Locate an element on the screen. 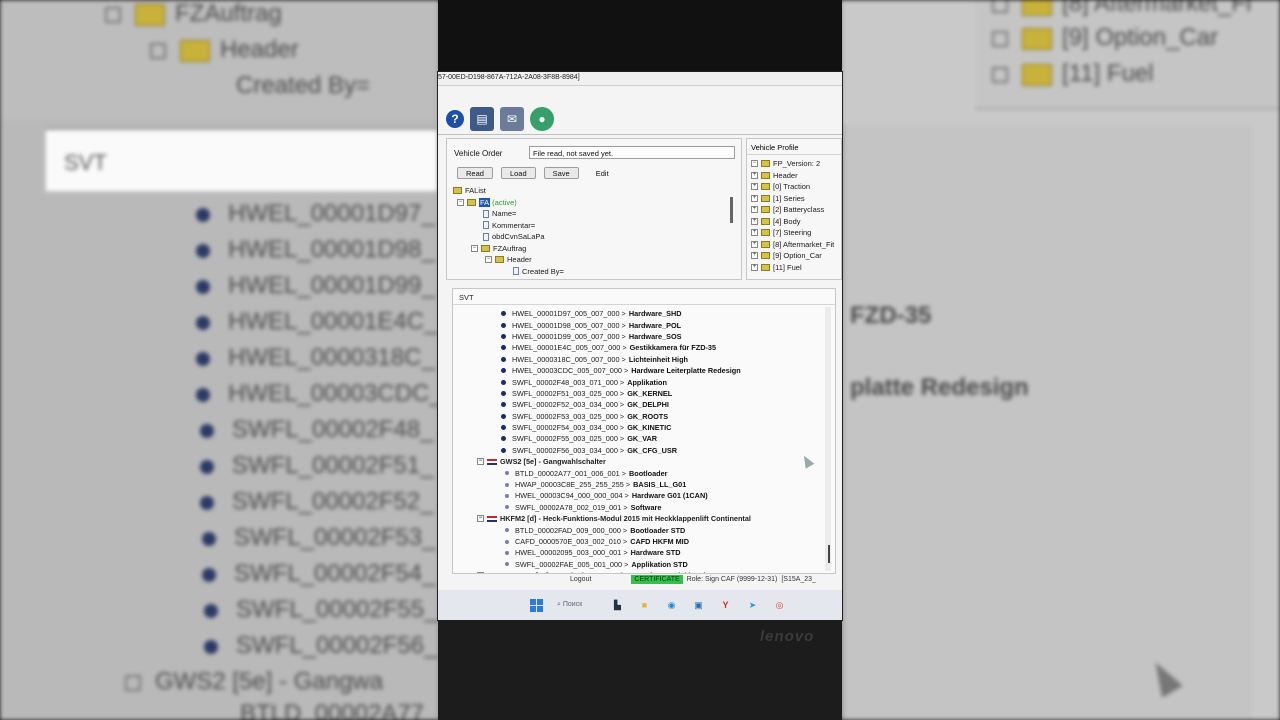 The image size is (1280, 720). svt-row: HWEL_00001D97_005_007_000 > Hardware_SHD is located at coordinates (639, 313).